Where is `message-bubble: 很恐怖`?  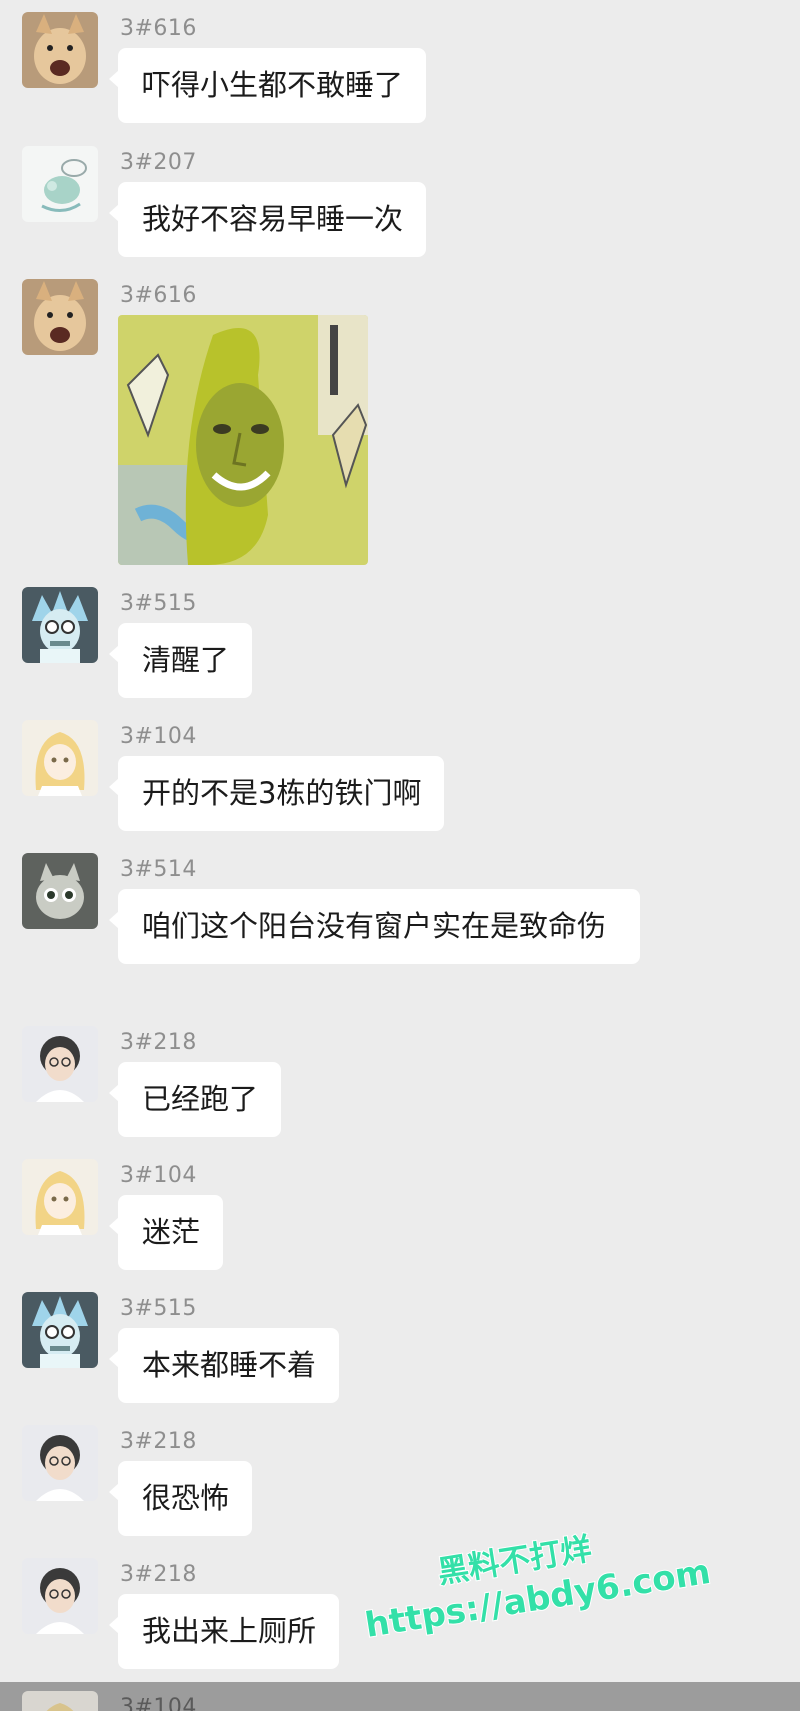
message-bubble: 很恐怖 is located at coordinates (180, 1498).